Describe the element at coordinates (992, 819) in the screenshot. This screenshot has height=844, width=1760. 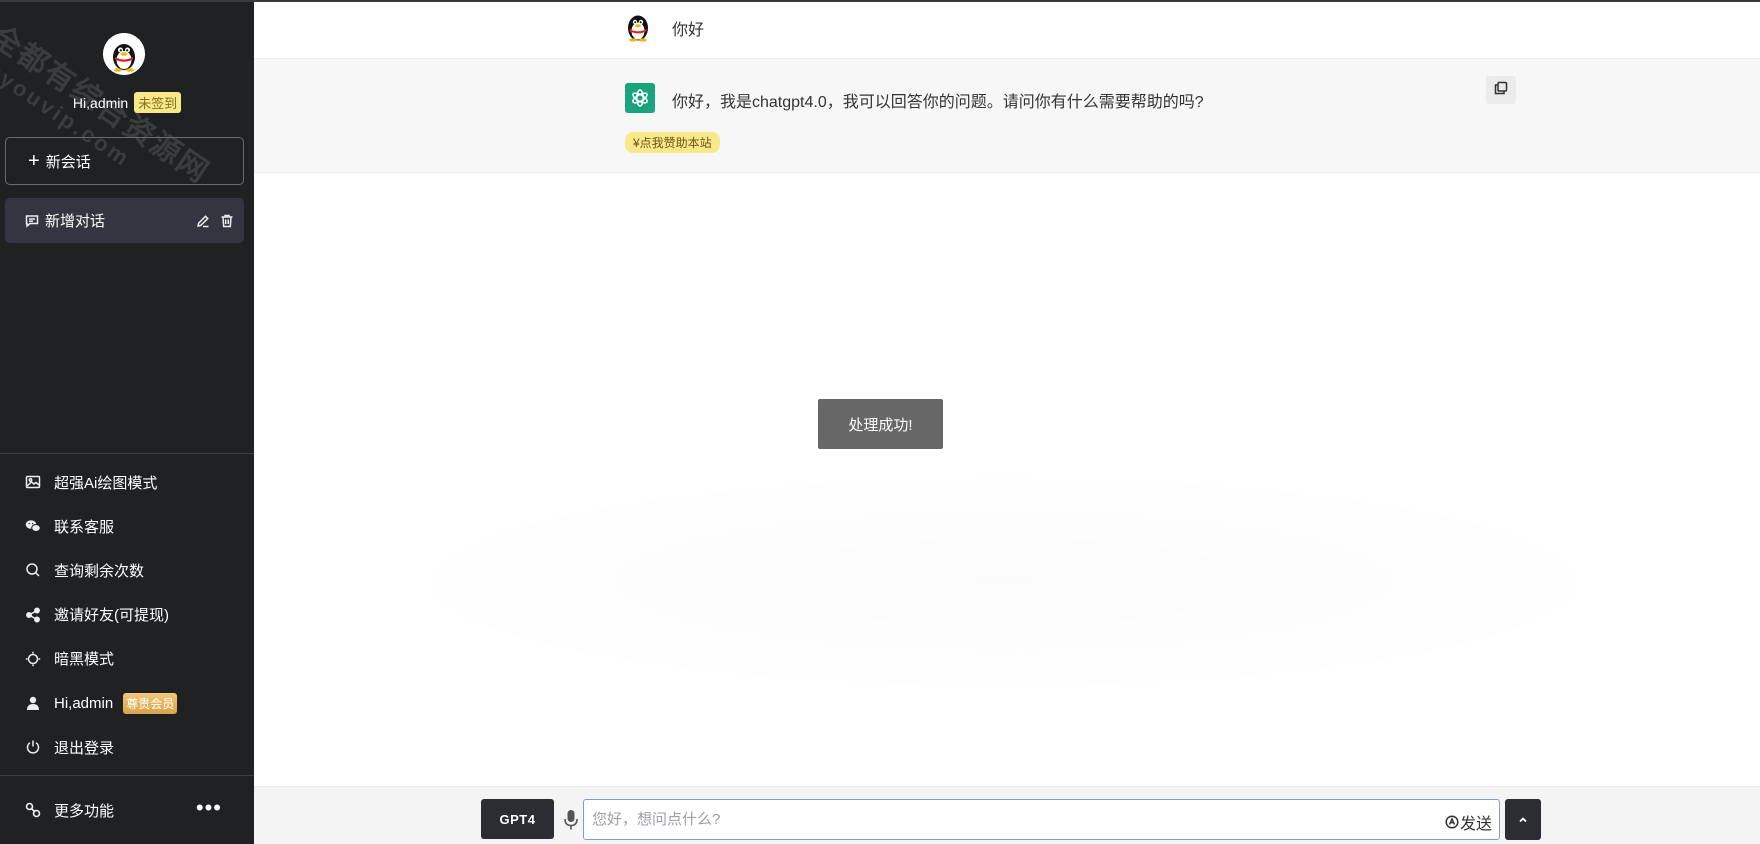
I see `message-input` at that location.